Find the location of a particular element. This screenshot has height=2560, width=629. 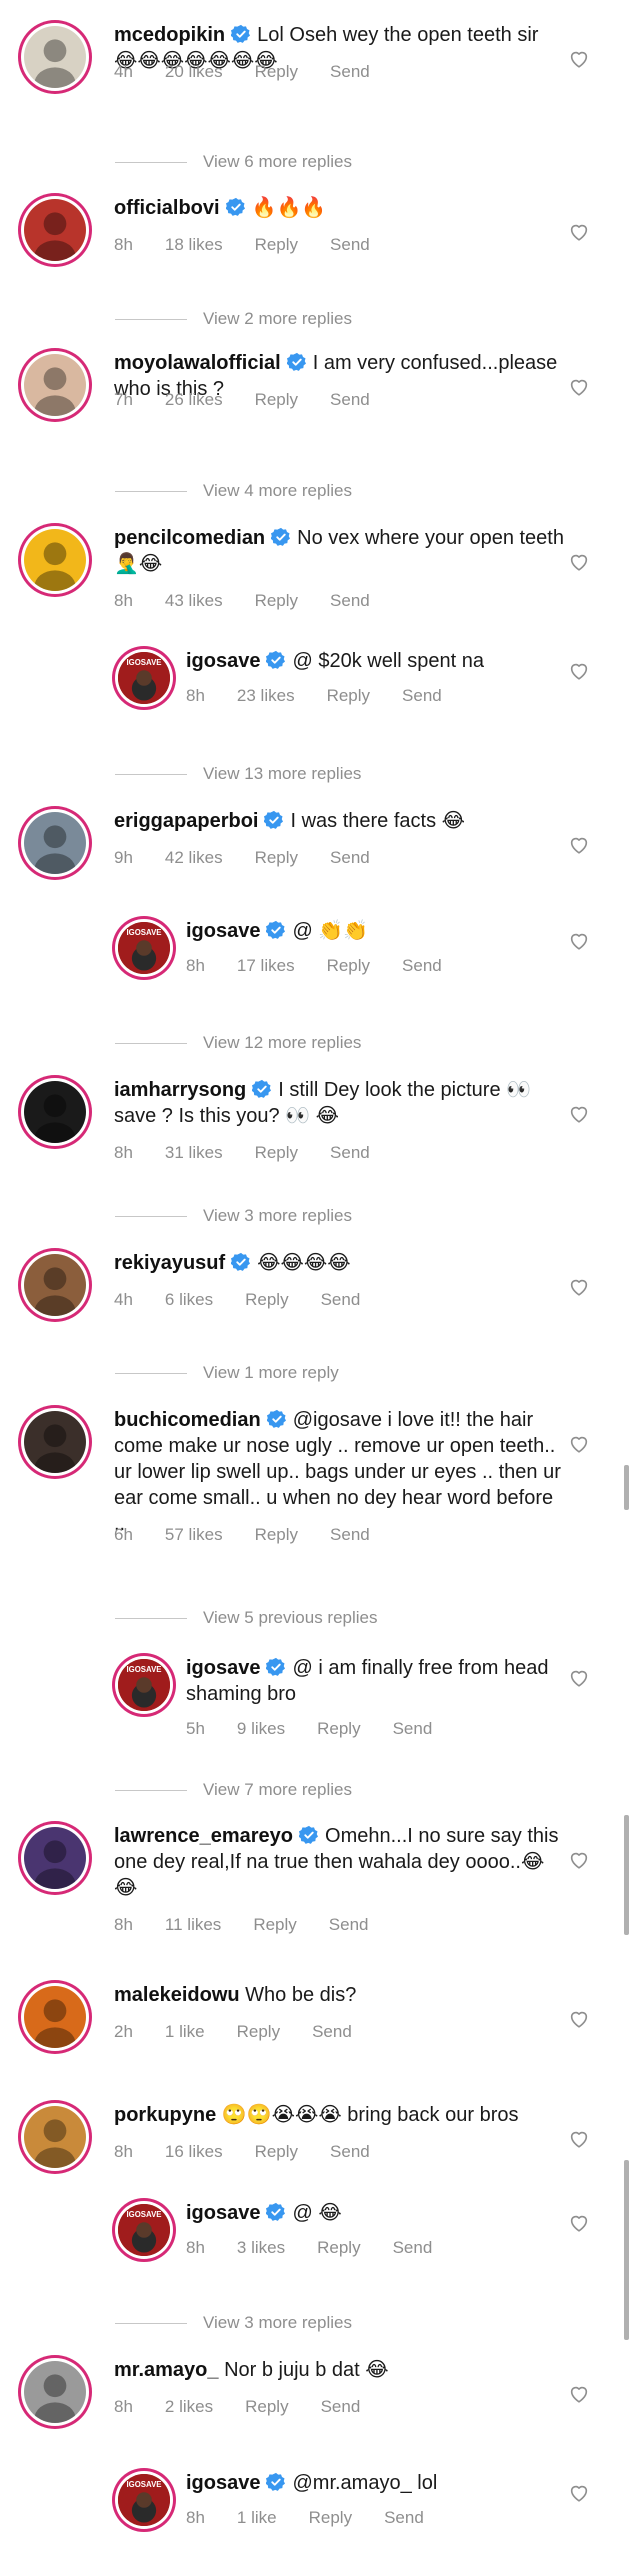

likes-count: 31 likes is located at coordinates (194, 1153).